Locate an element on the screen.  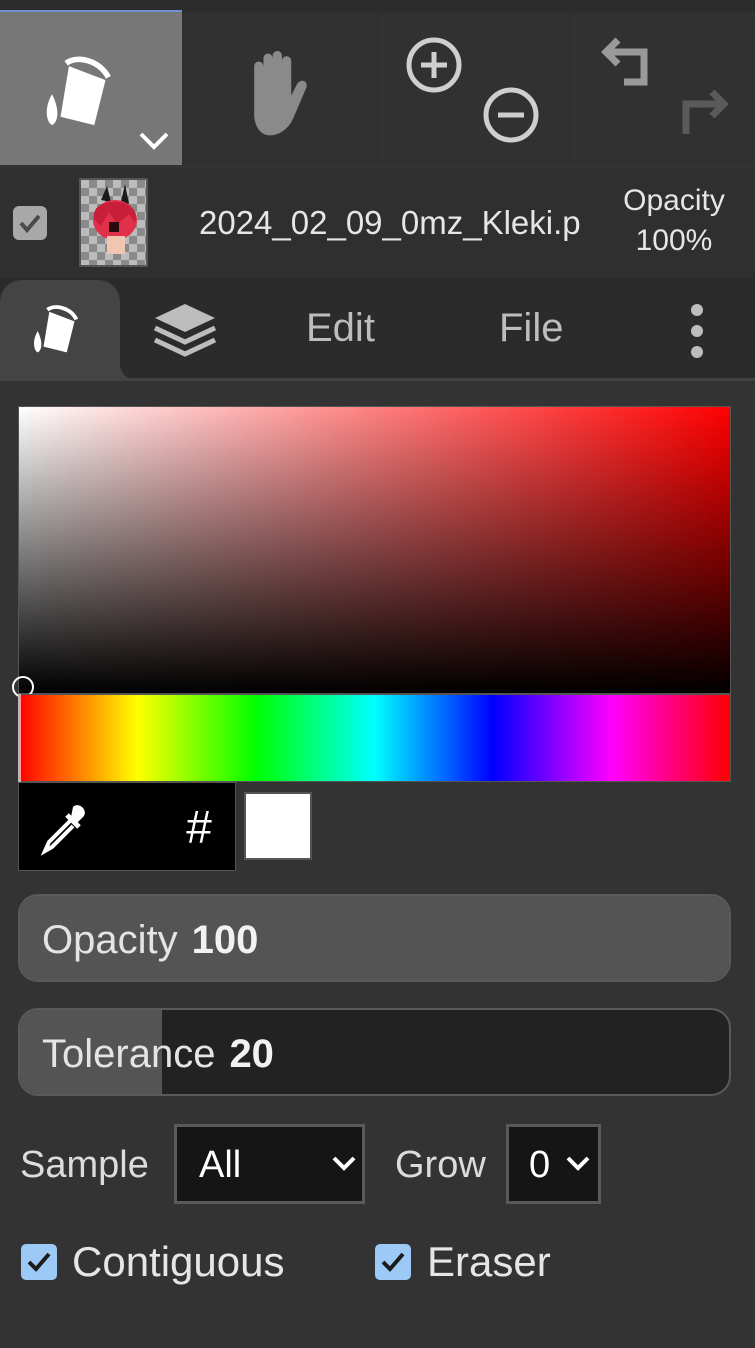
tool-row is located at coordinates (377, 88).